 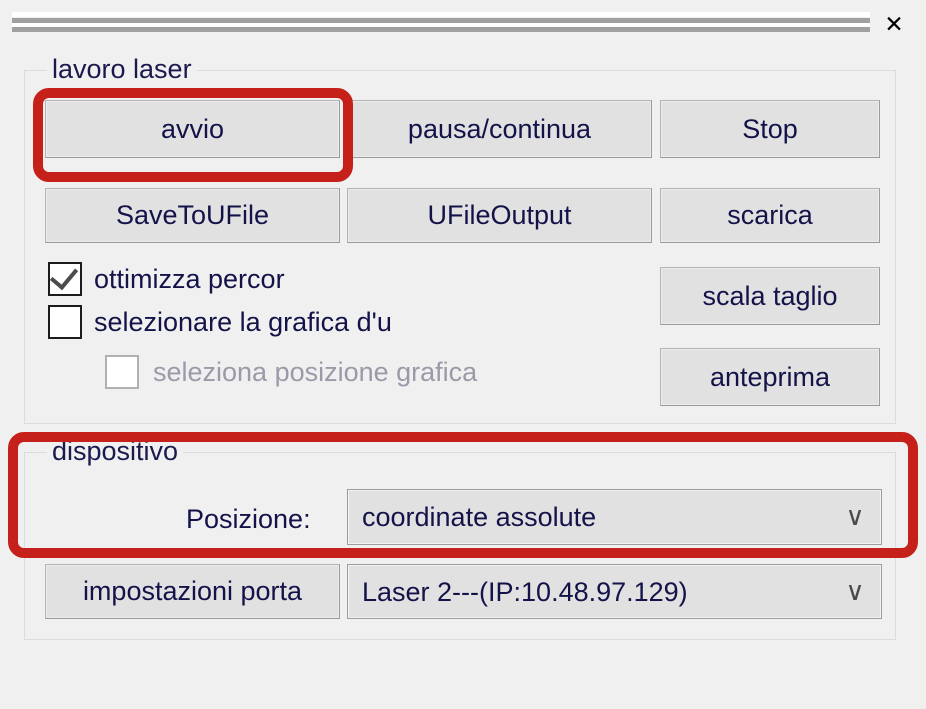 I want to click on close-icon: ✕, so click(x=894, y=25).